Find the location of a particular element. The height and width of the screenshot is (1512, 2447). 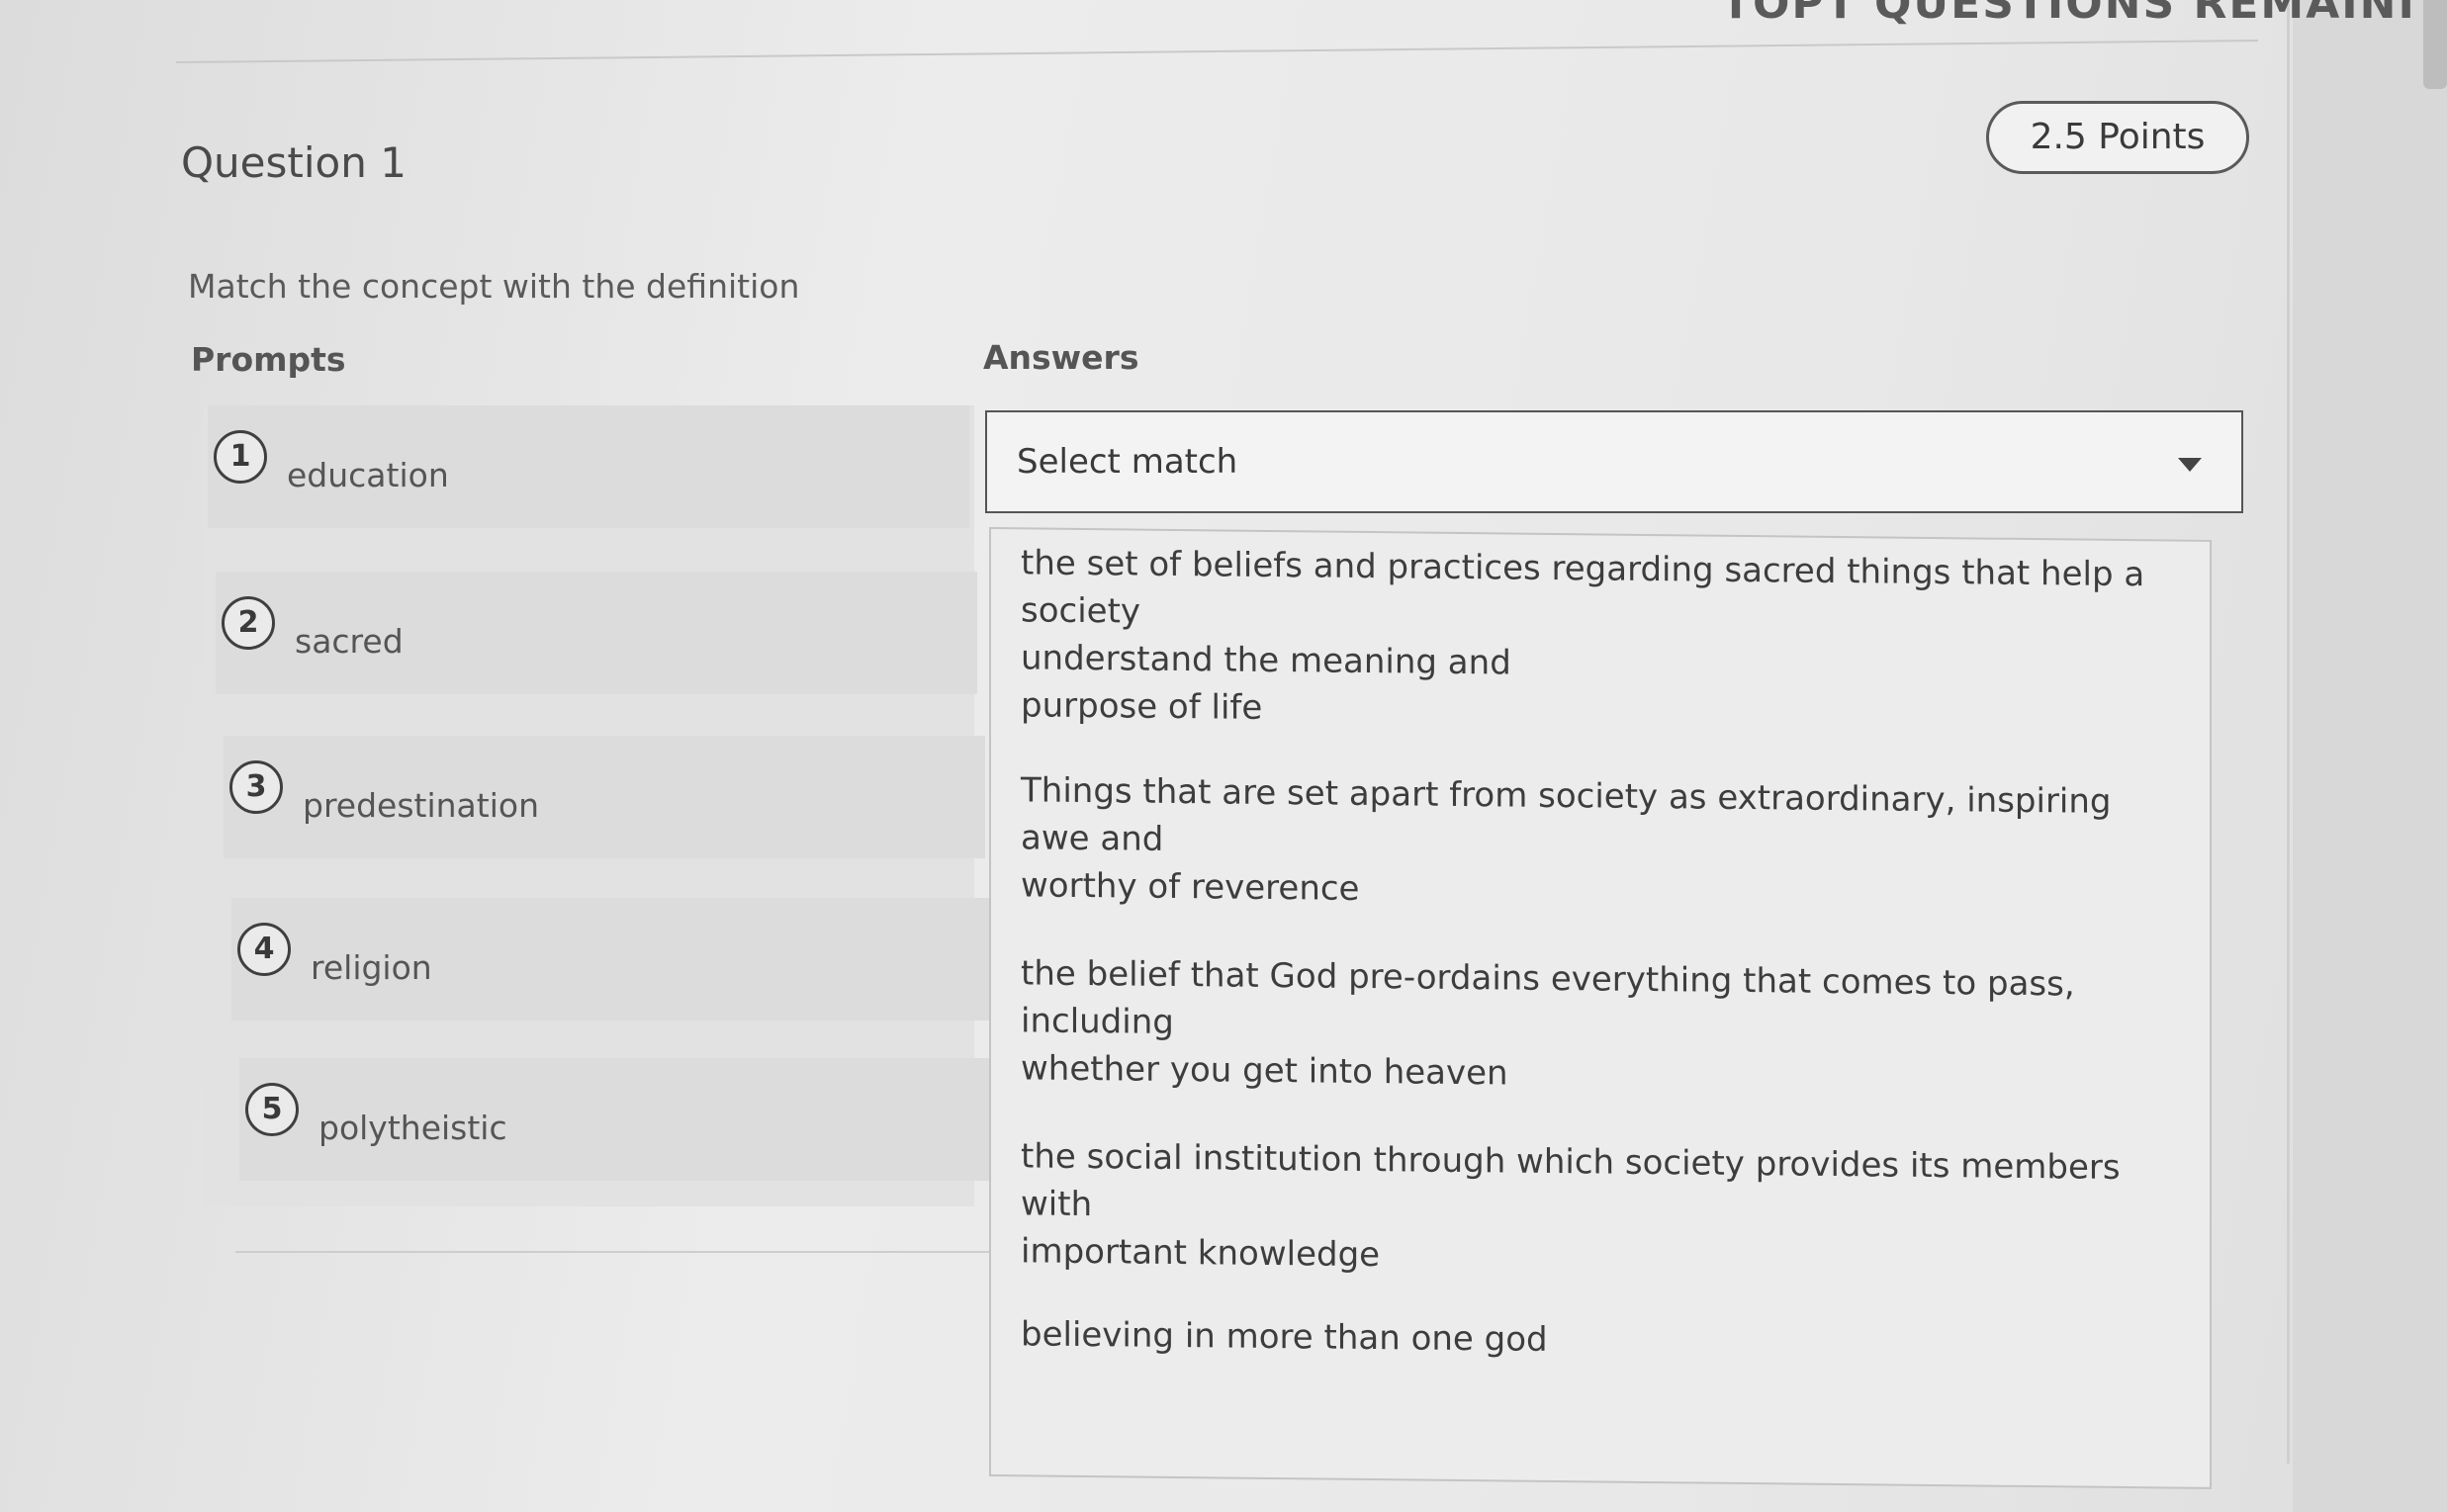

dropdown-option-5: believing in more than one god is located at coordinates (1594, 1340).